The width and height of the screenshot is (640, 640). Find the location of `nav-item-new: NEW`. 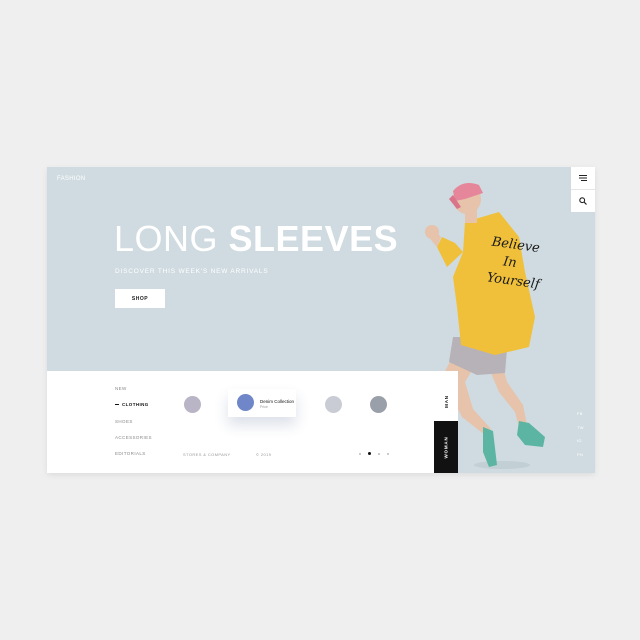

nav-item-new: NEW is located at coordinates (121, 388).